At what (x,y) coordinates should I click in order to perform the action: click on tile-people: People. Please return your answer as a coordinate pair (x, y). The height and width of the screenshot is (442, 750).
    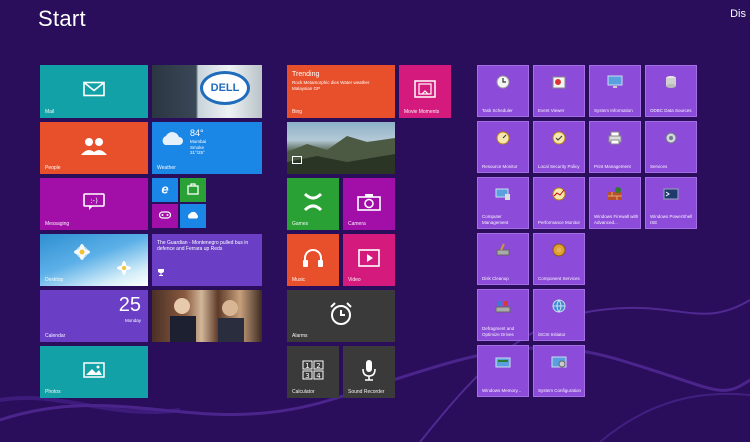
    Looking at the image, I should click on (94, 148).